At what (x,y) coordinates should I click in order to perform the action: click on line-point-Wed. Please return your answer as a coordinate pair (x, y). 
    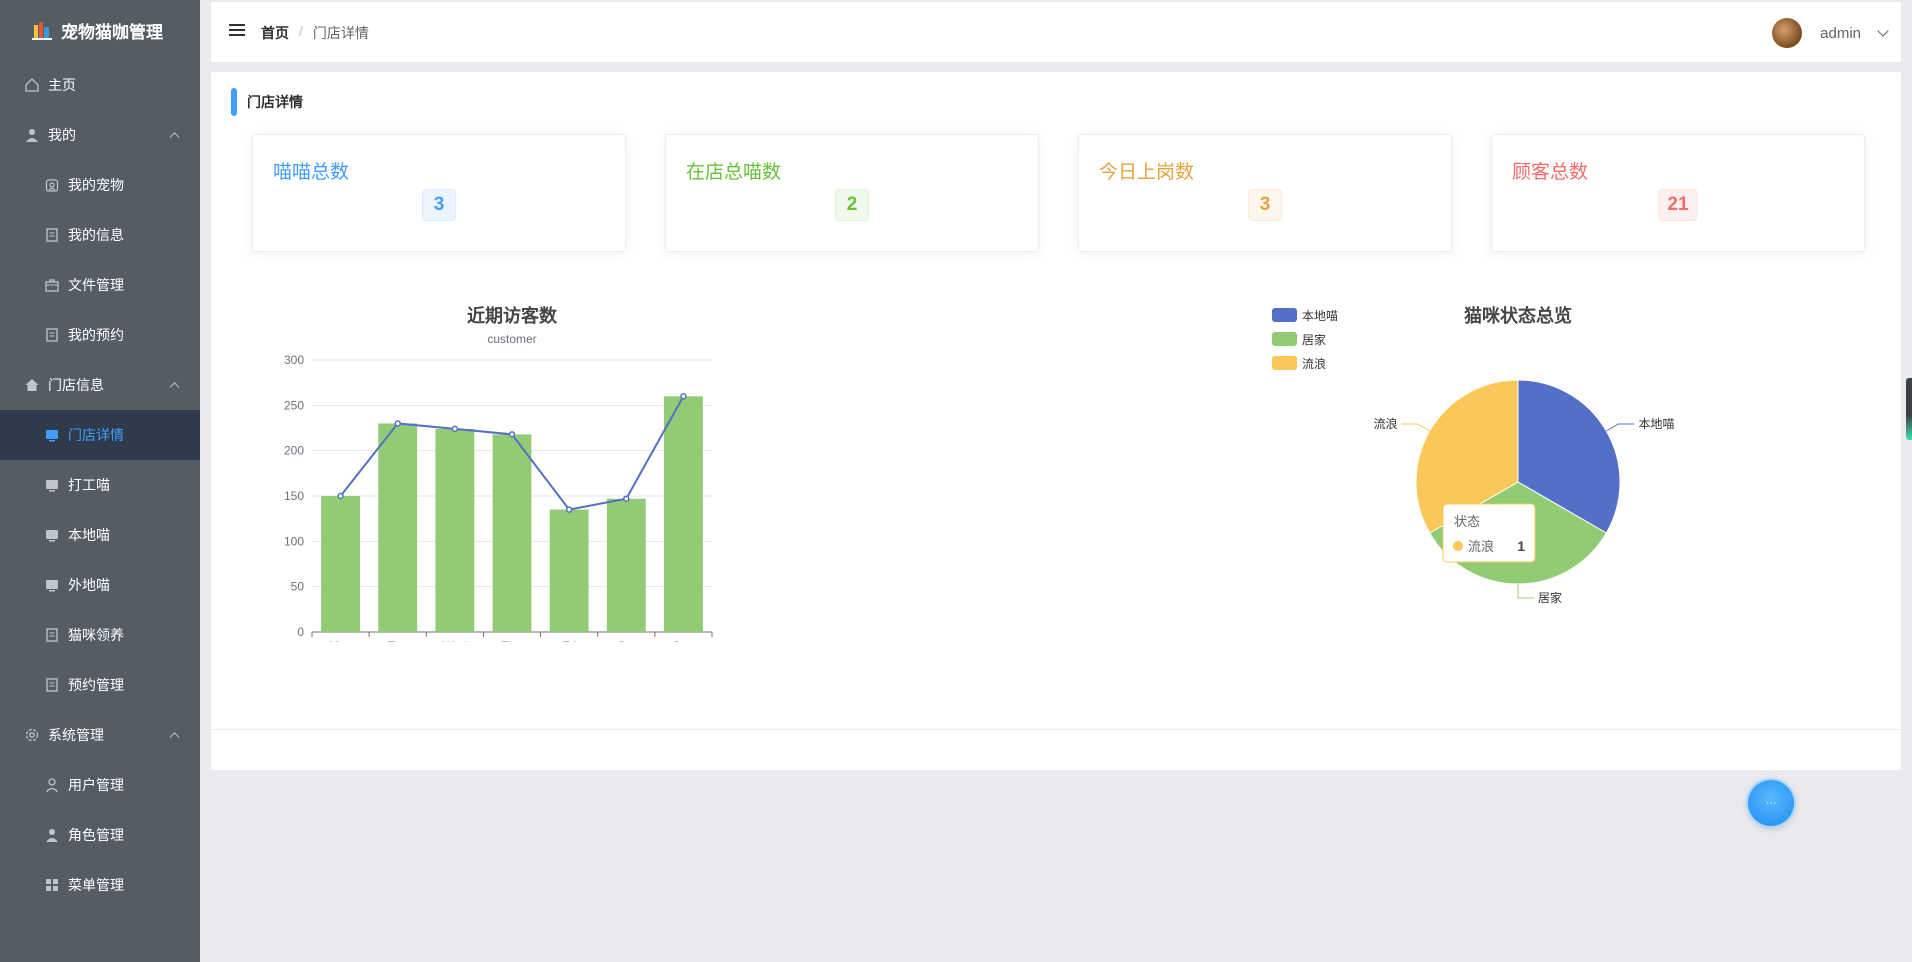
    Looking at the image, I should click on (455, 429).